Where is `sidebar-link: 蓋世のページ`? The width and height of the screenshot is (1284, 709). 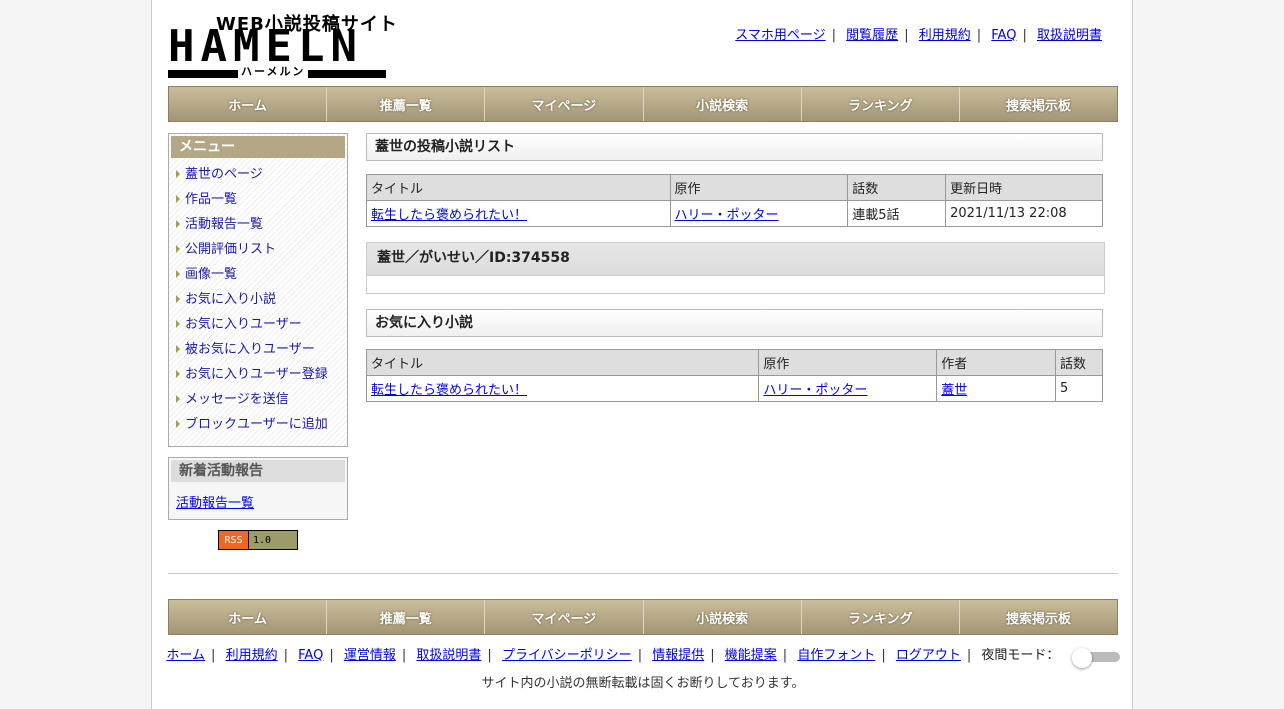 sidebar-link: 蓋世のページ is located at coordinates (224, 174).